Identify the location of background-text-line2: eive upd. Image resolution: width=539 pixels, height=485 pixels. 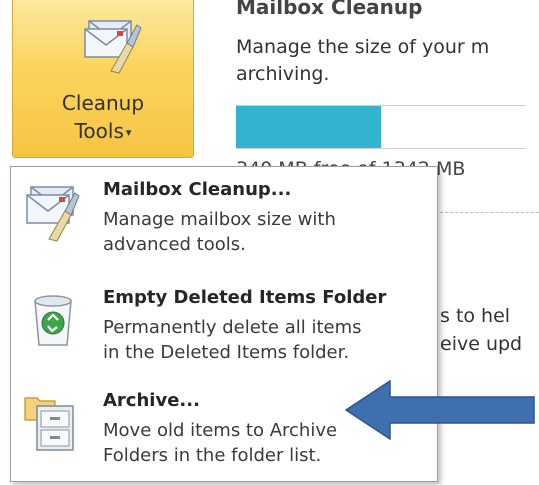
(481, 344).